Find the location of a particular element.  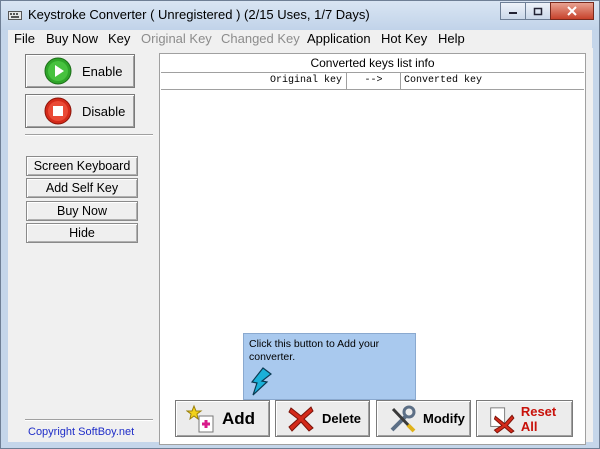

list-header: Original key --> Converted key is located at coordinates (372, 81).